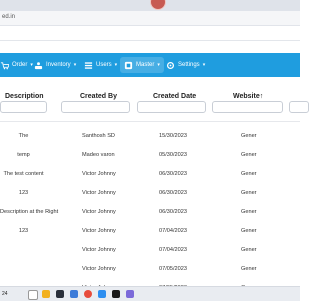  I want to click on table-row: temp Madeo varon 05/30/2023 Gener, so click(150, 155).